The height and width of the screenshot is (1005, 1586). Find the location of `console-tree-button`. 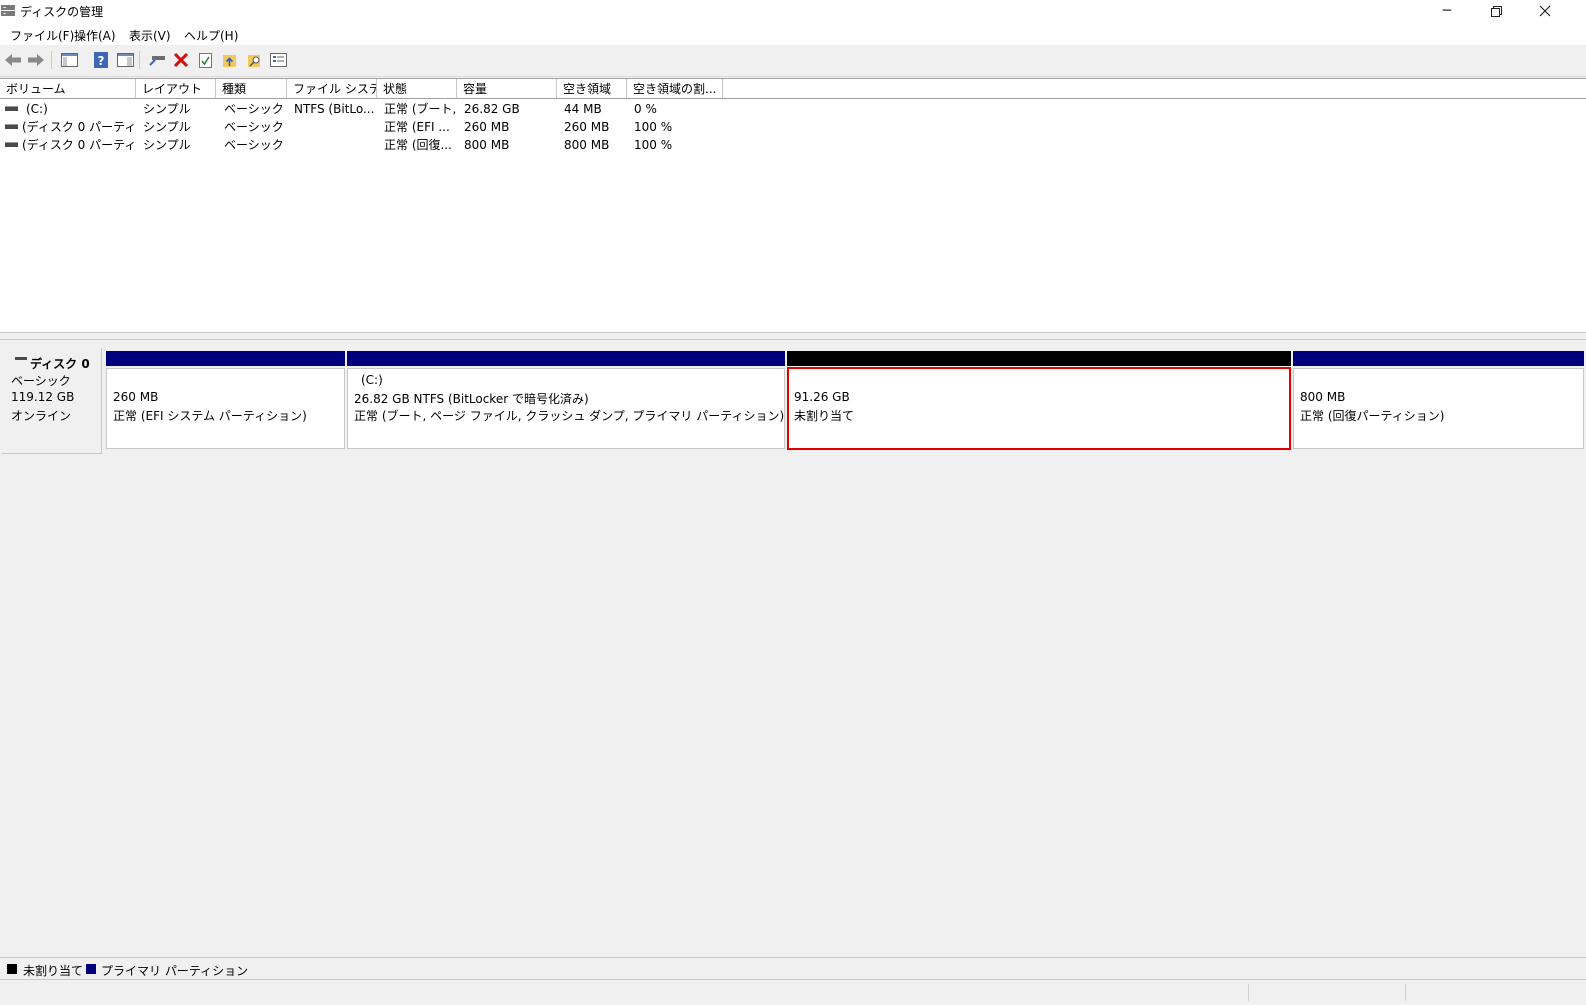

console-tree-button is located at coordinates (69, 60).